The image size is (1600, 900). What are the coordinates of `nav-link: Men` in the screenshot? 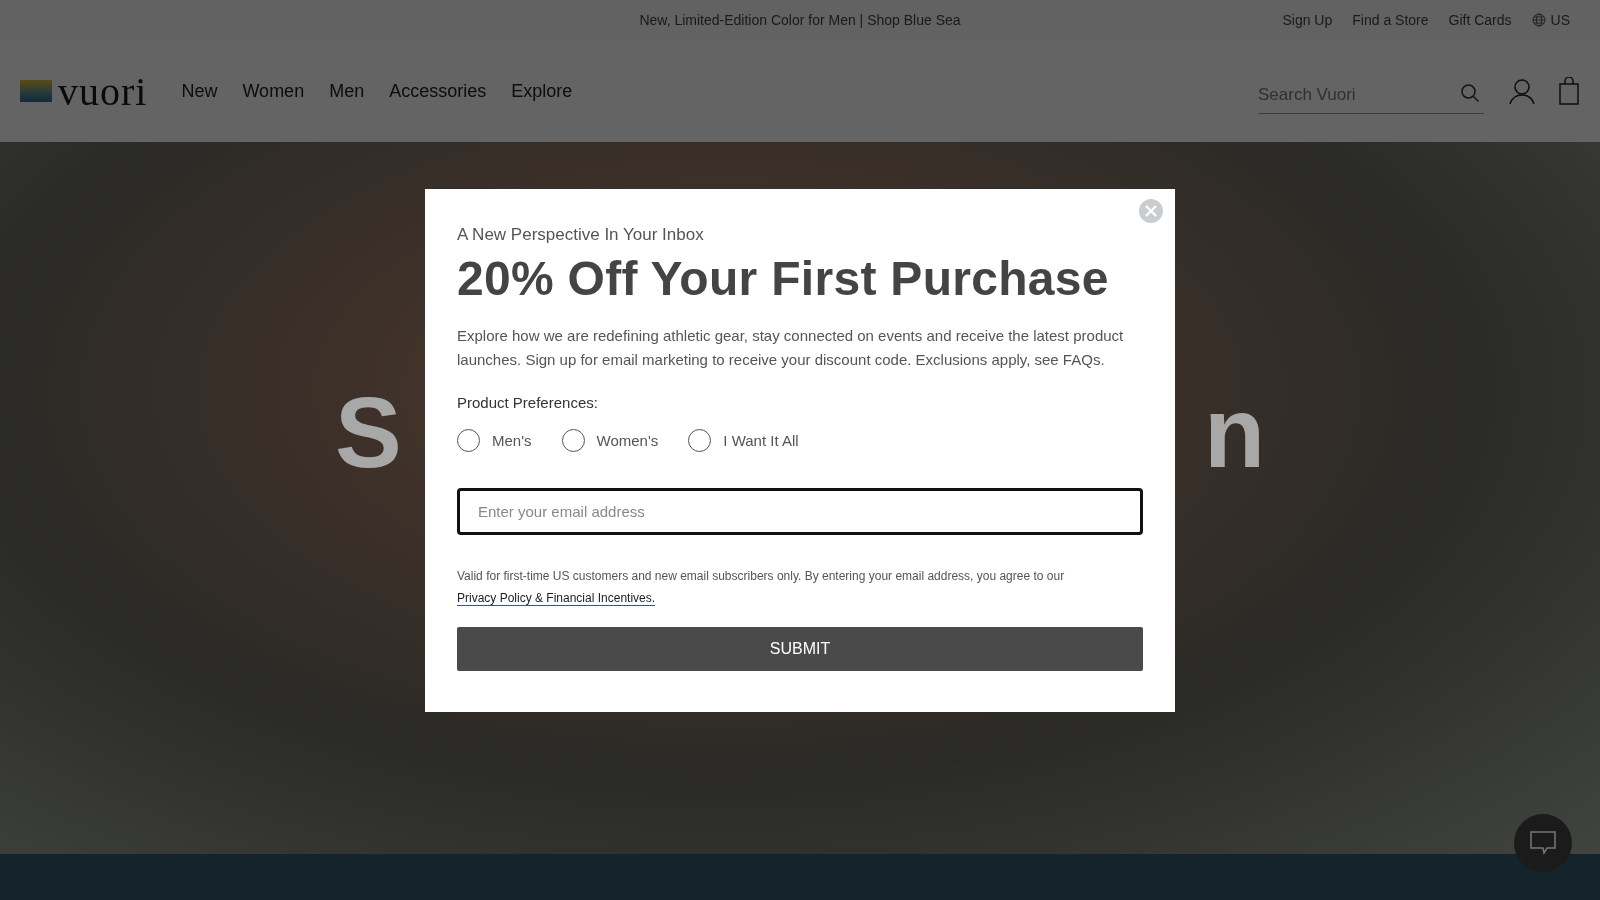 It's located at (347, 91).